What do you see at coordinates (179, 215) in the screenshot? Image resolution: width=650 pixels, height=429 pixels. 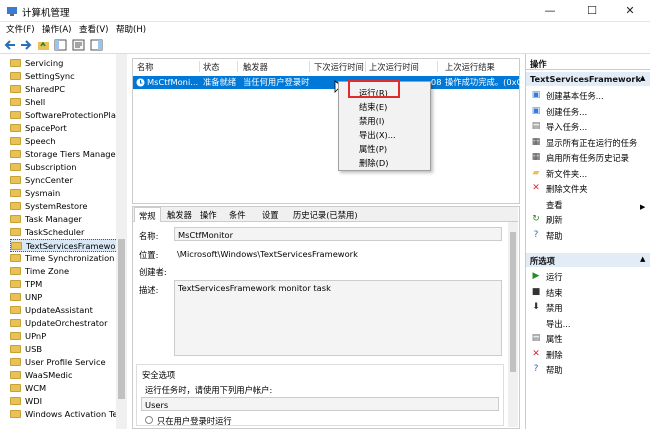 I see `tab-triggers: 触发器` at bounding box center [179, 215].